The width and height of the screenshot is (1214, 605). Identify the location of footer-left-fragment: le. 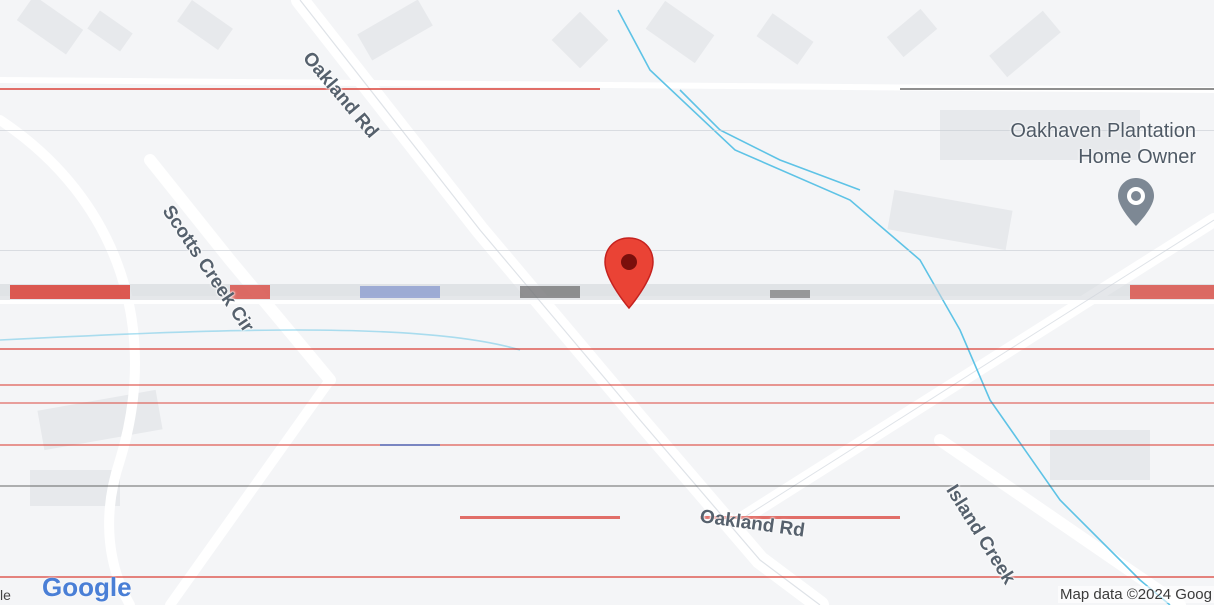
(5, 595).